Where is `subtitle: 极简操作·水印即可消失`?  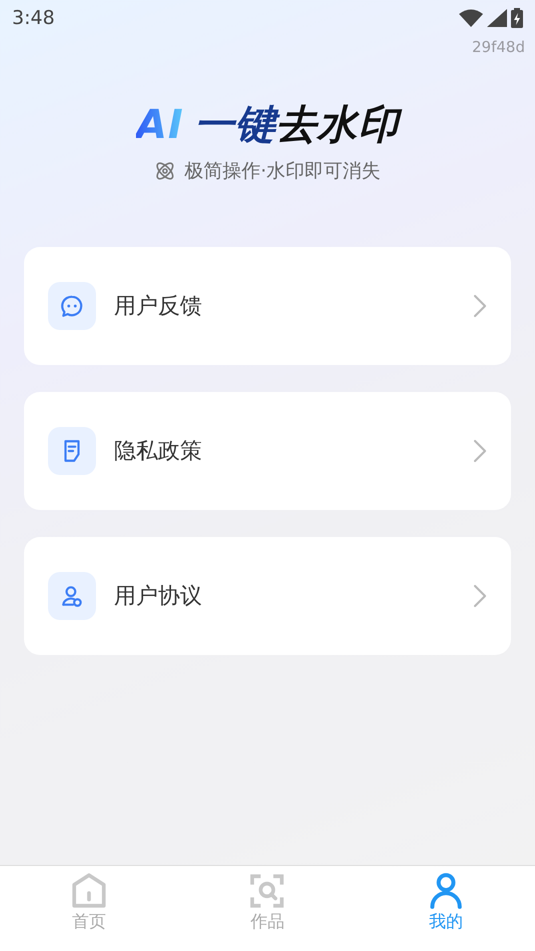
subtitle: 极简操作·水印即可消失 is located at coordinates (282, 171).